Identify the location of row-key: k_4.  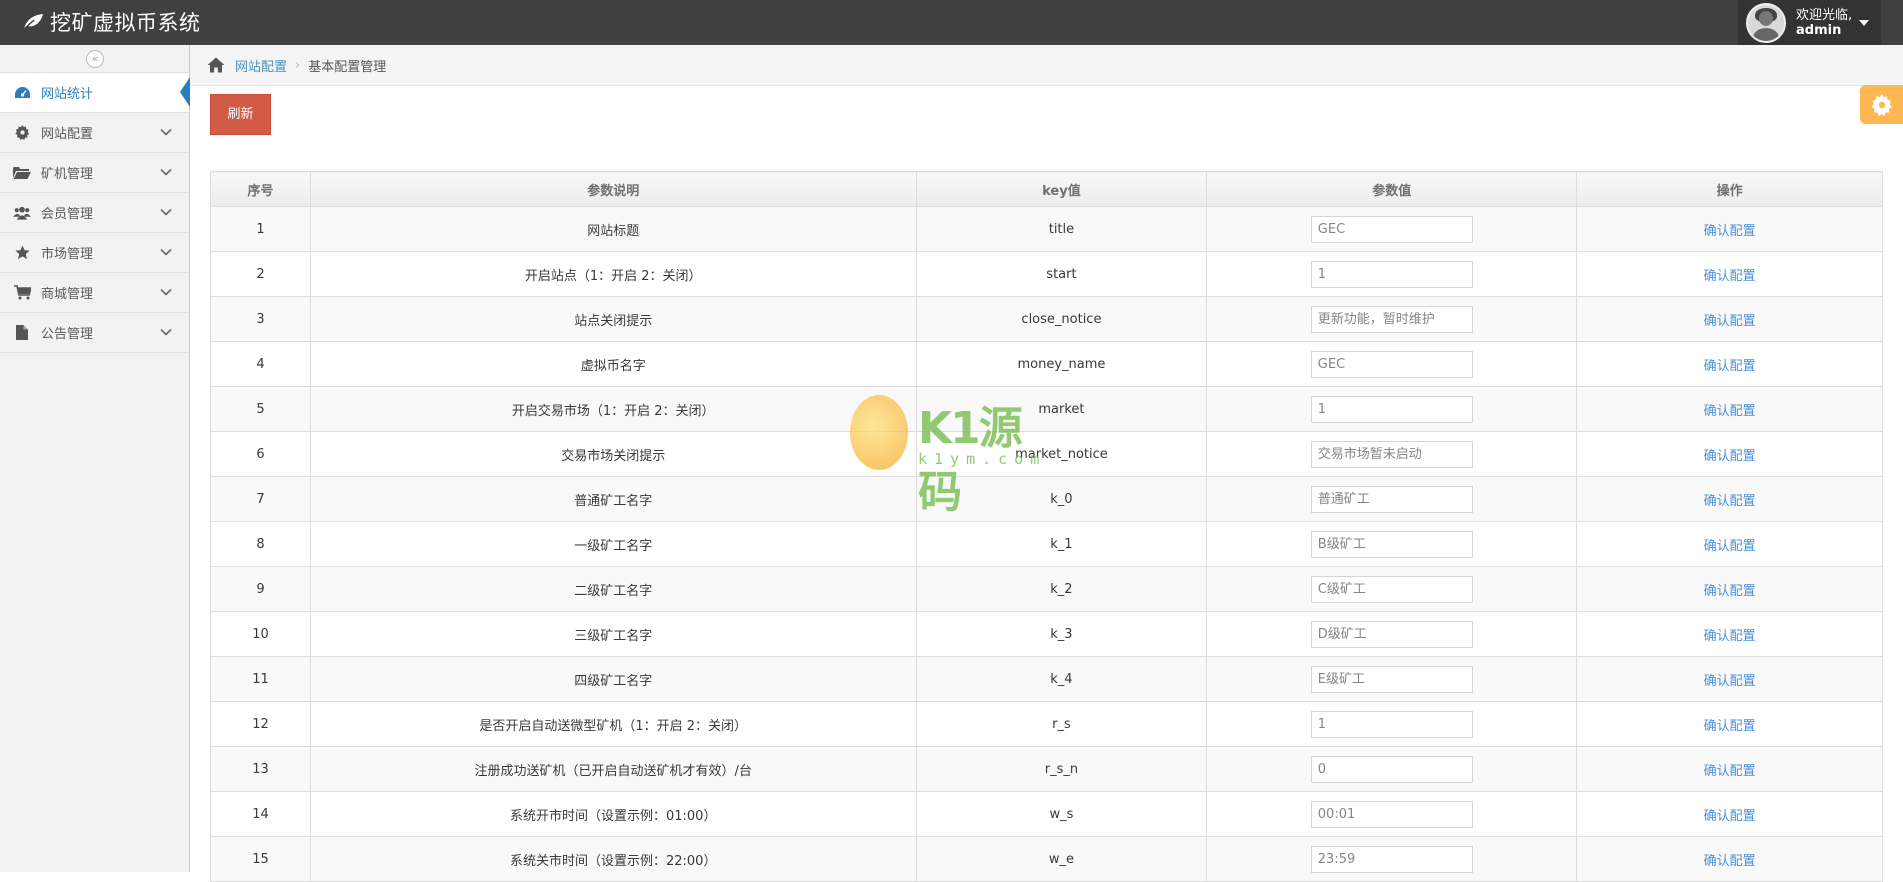
(1061, 679).